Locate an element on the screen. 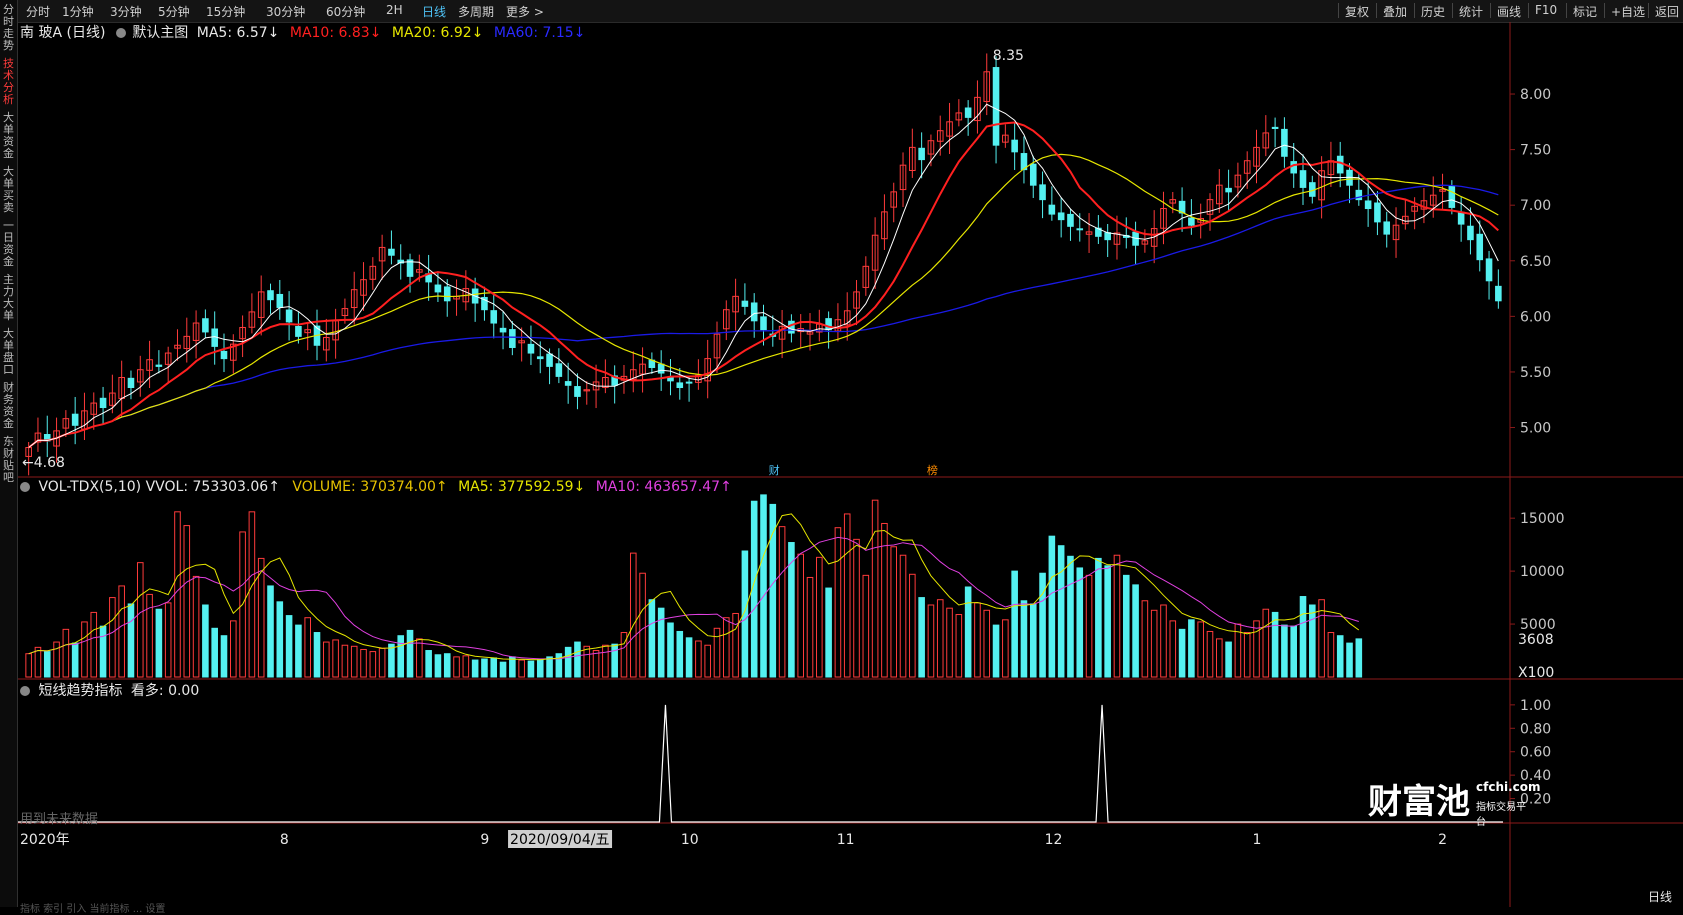  tab-9: 多周期 is located at coordinates (476, 11).